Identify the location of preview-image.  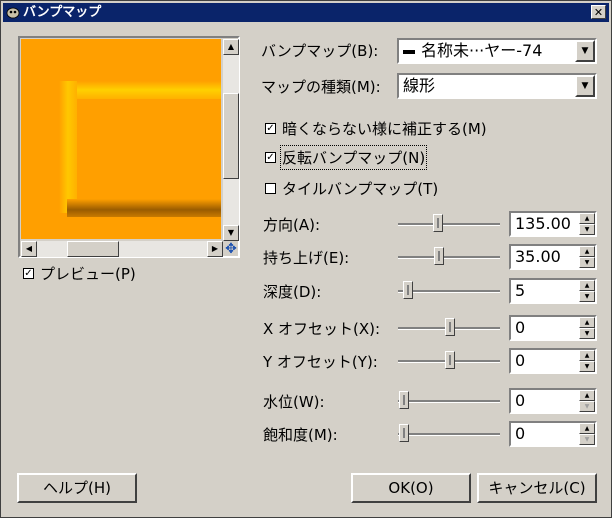
(121, 139).